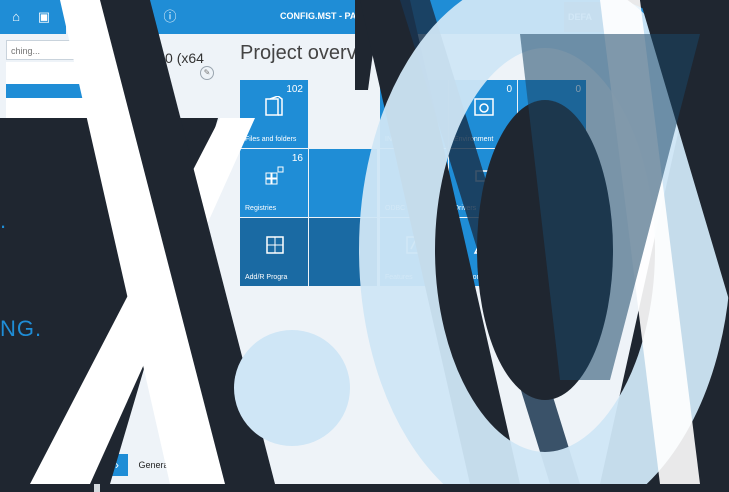 The height and width of the screenshot is (492, 729). What do you see at coordinates (297, 158) in the screenshot?
I see `tile-count: 16` at bounding box center [297, 158].